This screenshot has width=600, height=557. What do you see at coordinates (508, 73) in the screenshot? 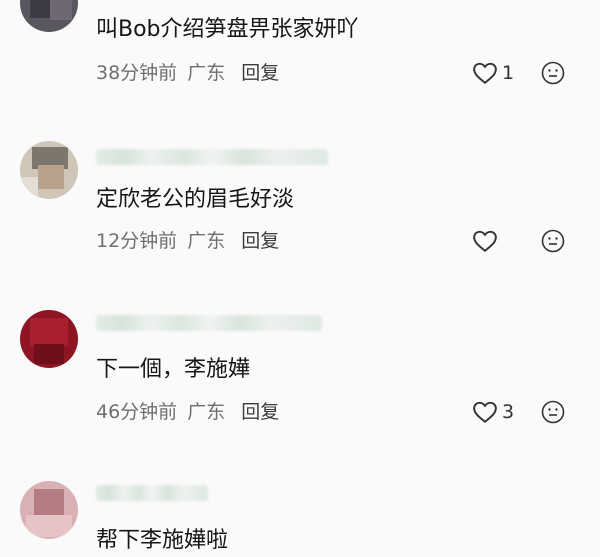
I see `like-count: 1` at bounding box center [508, 73].